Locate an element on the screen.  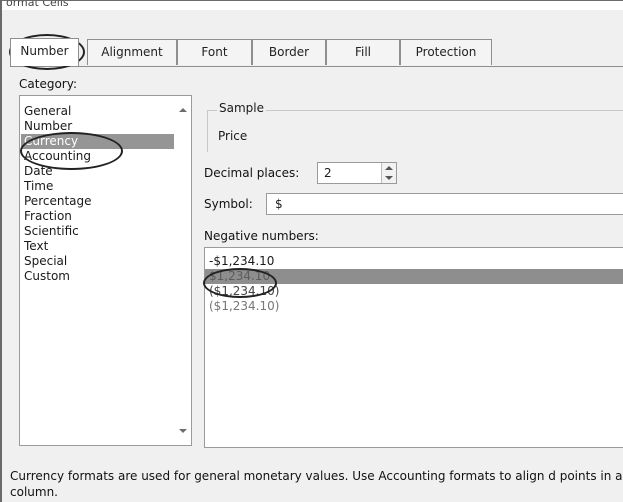
decimal-places-label: Decimal places: is located at coordinates (252, 173).